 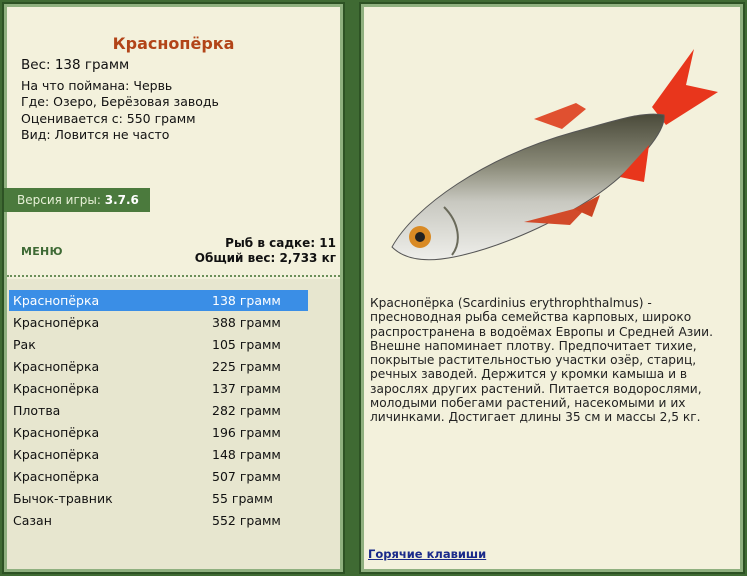 I want to click on catch-fish-name: Рак, so click(x=24, y=344).